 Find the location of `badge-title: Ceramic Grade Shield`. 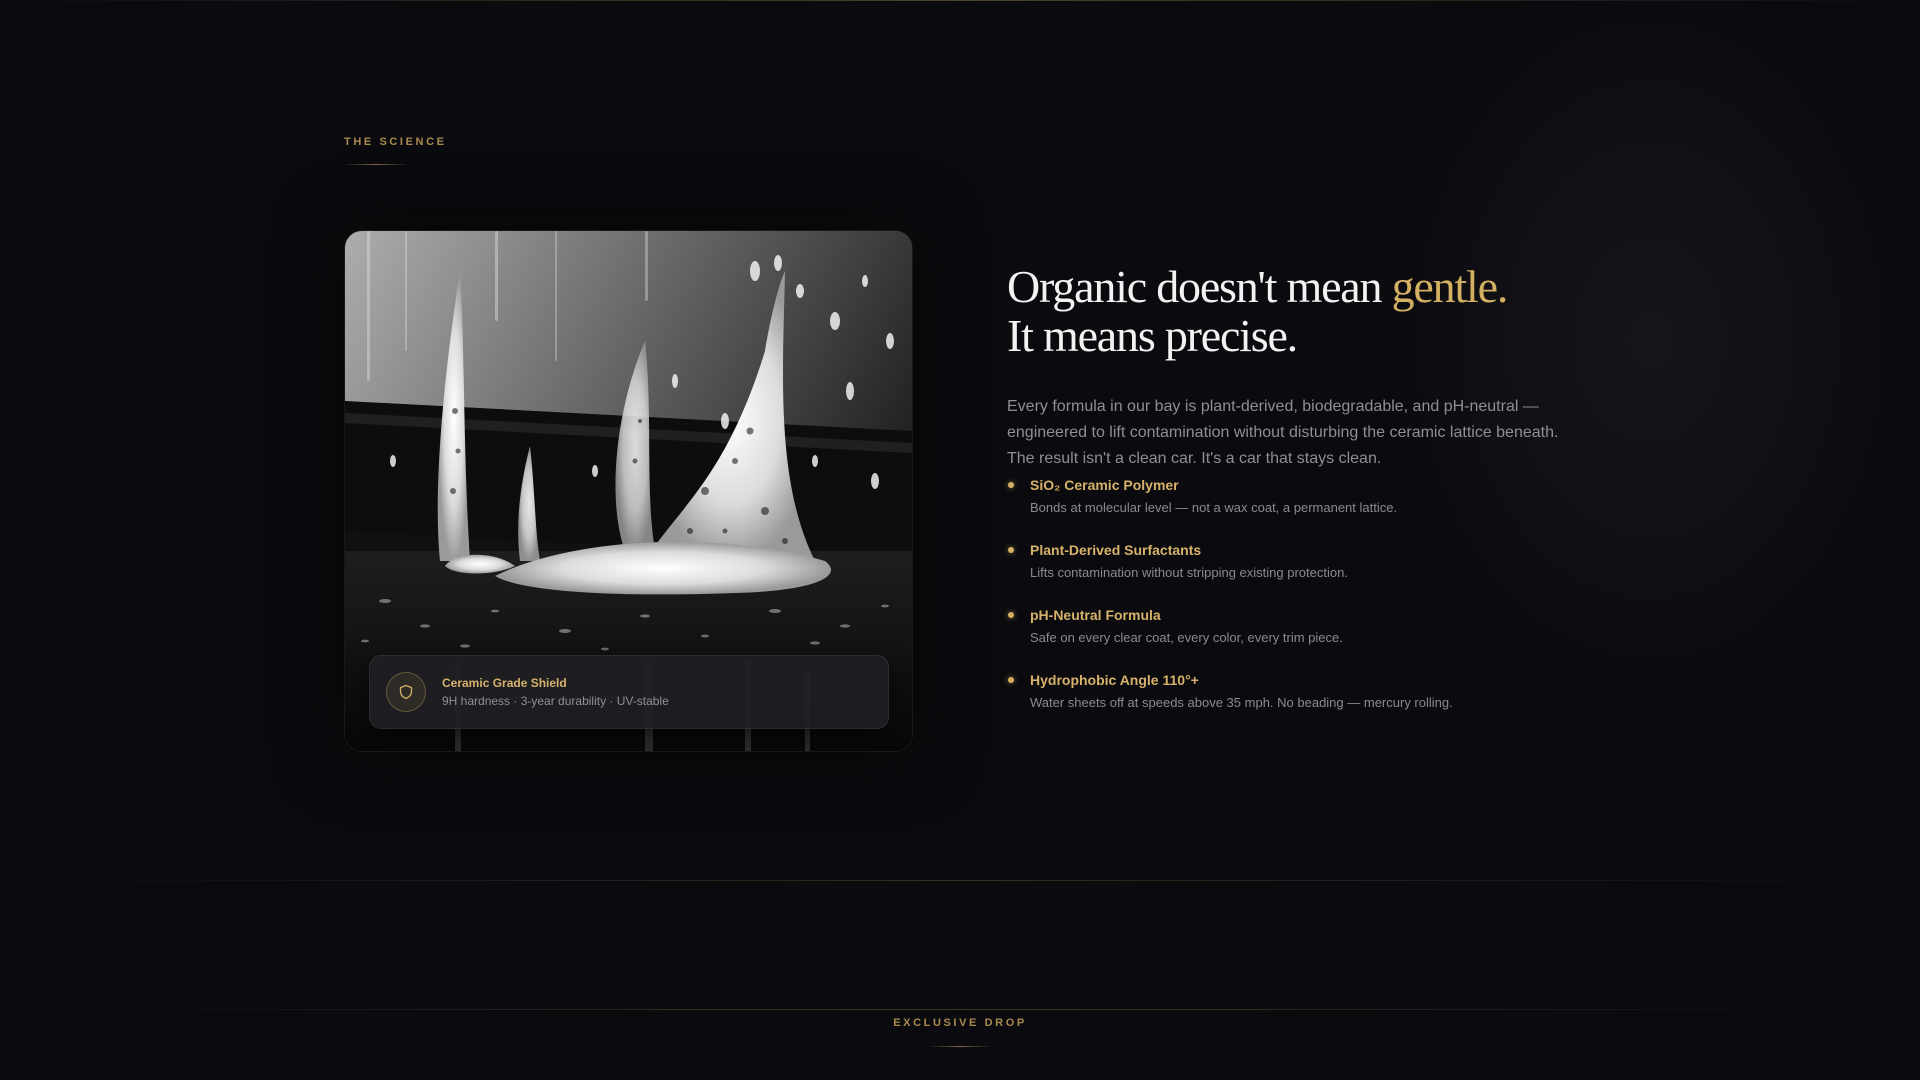

badge-title: Ceramic Grade Shield is located at coordinates (504, 683).